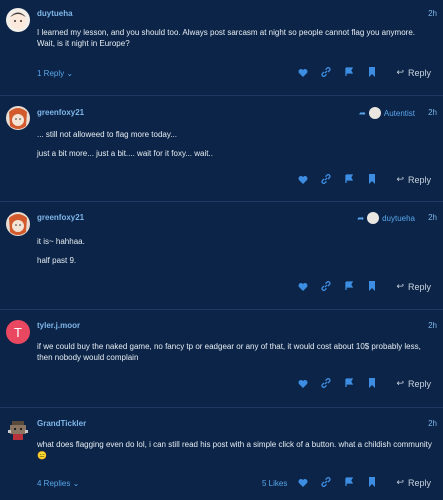  What do you see at coordinates (55, 13) in the screenshot?
I see `username: duytueha` at bounding box center [55, 13].